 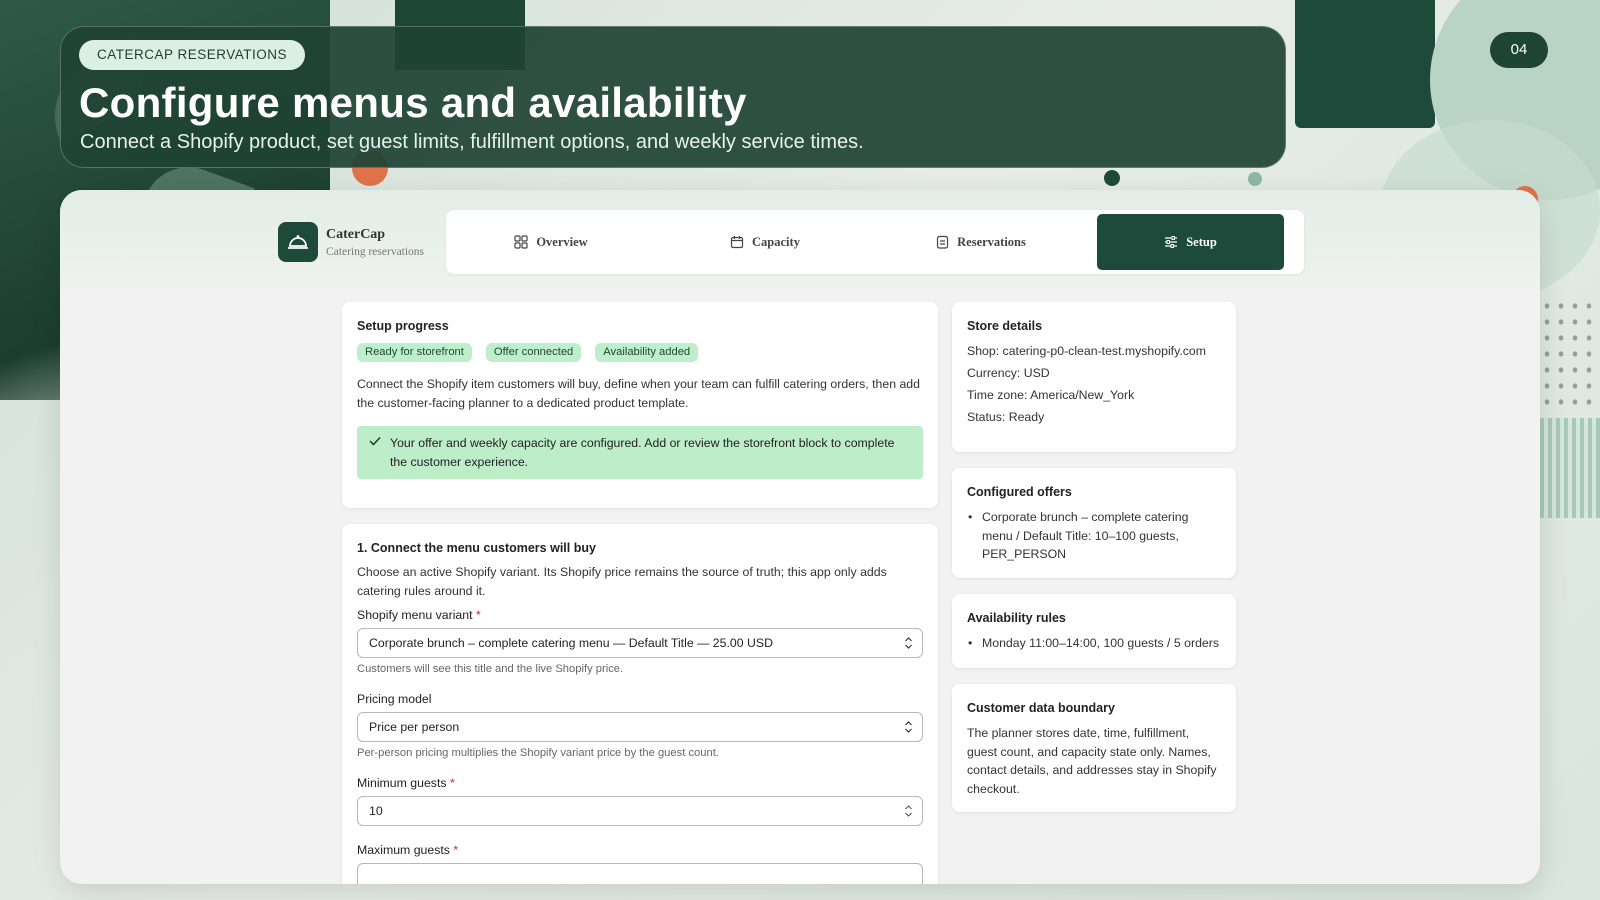 What do you see at coordinates (375, 441) in the screenshot?
I see `checkmark-icon` at bounding box center [375, 441].